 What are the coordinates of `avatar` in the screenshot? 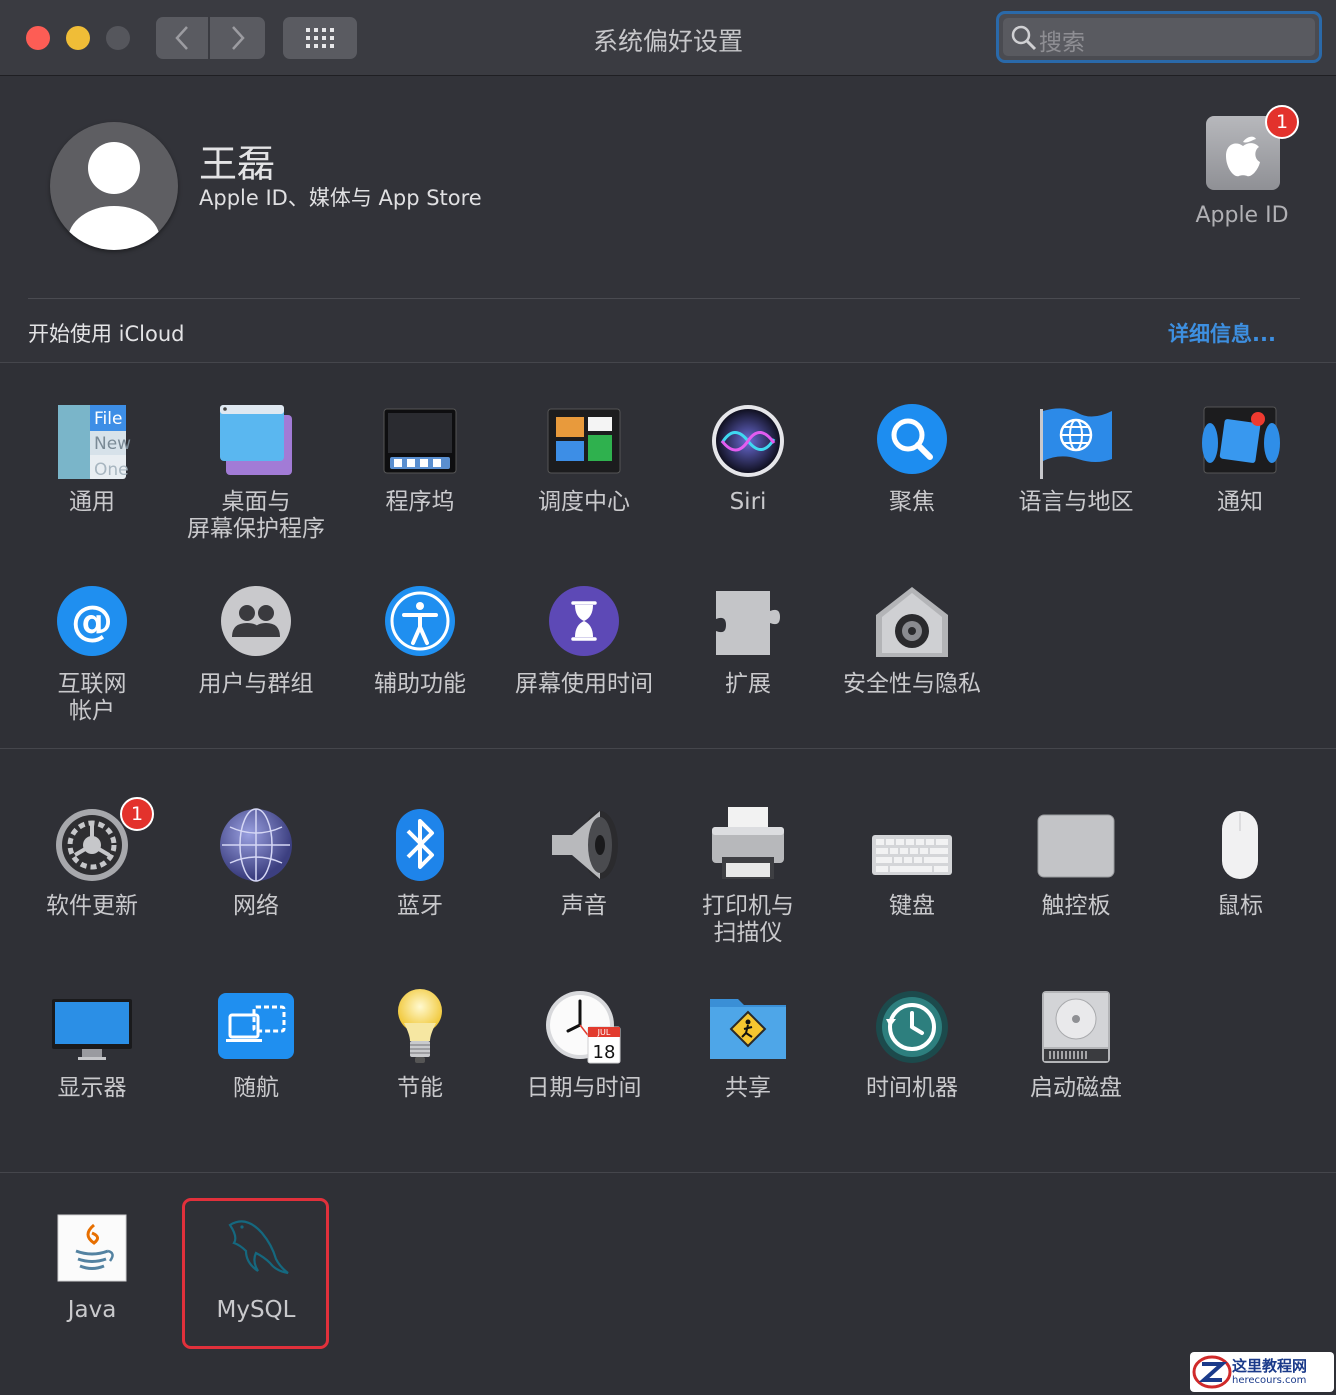 It's located at (114, 186).